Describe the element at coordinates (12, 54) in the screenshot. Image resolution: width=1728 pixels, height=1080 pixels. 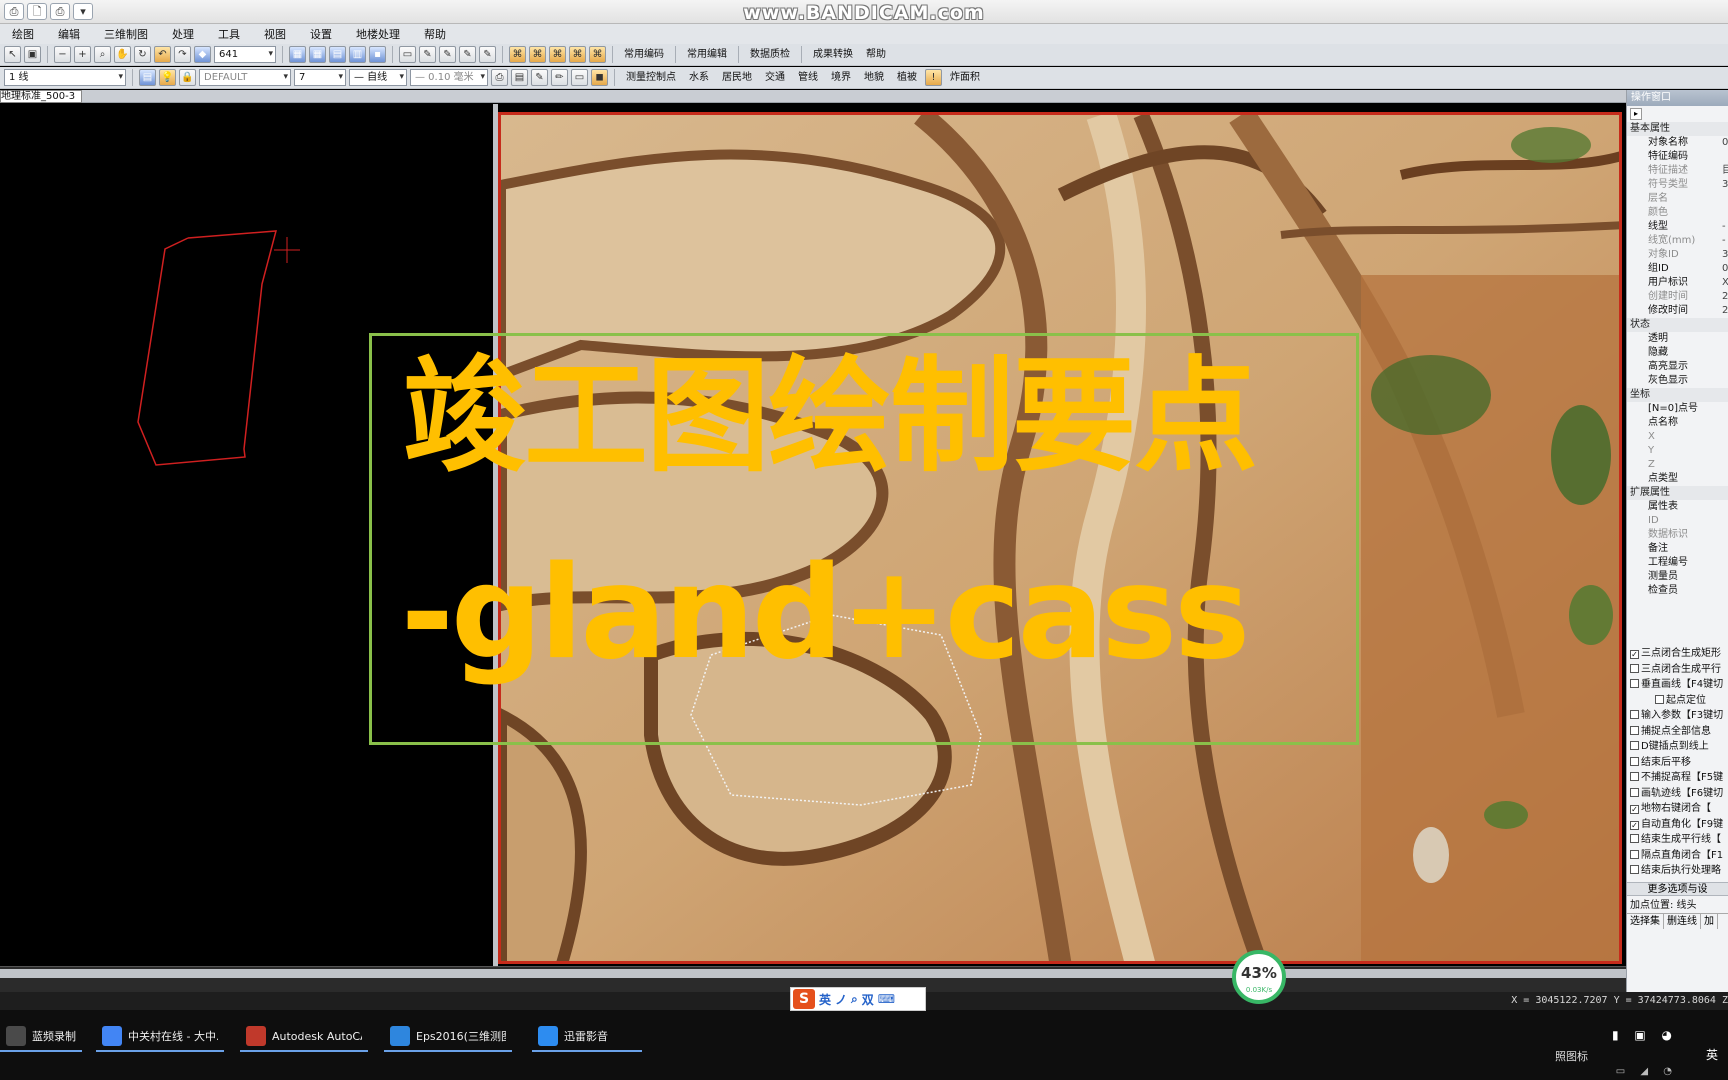
I see `select-icon: ↖` at that location.